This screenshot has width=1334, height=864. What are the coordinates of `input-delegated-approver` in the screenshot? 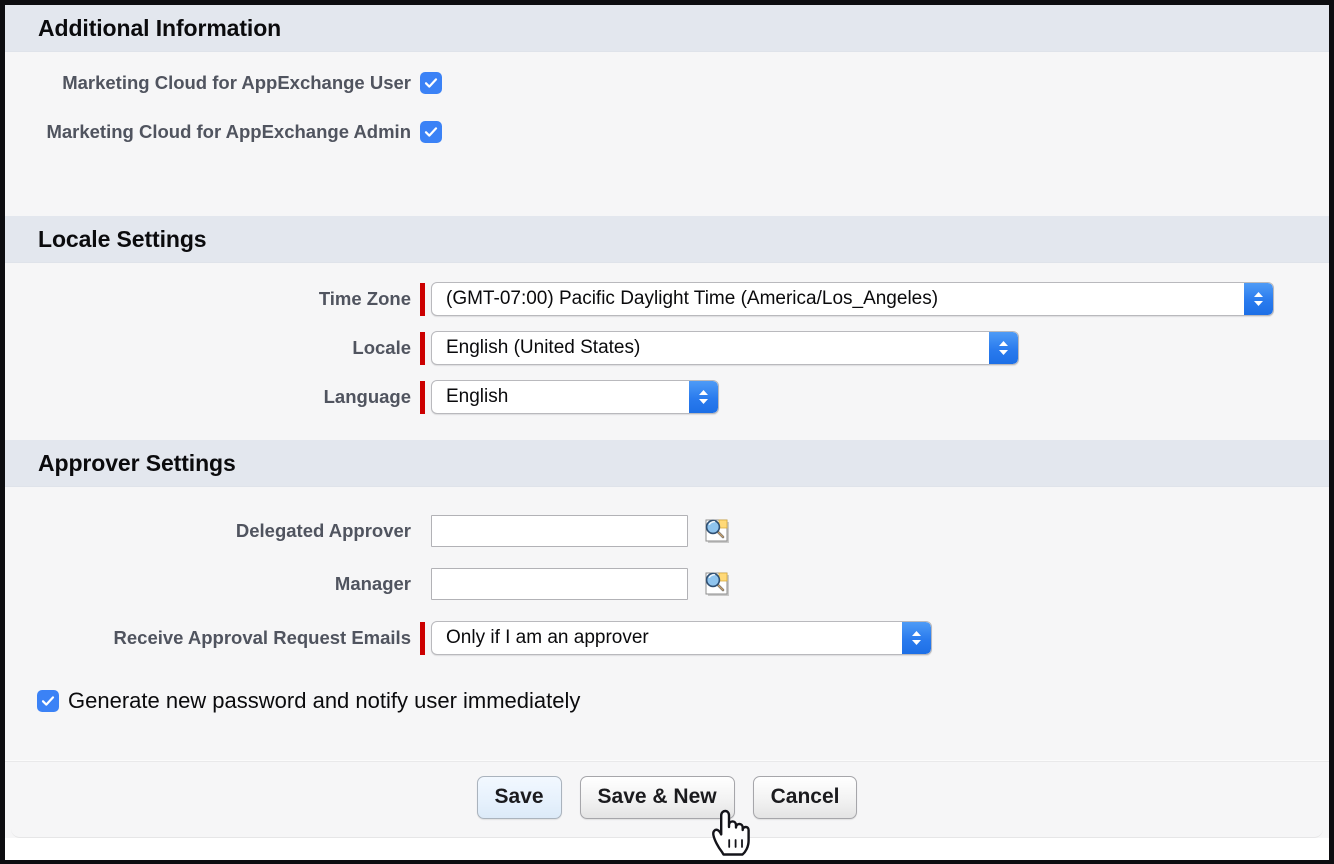 It's located at (559, 531).